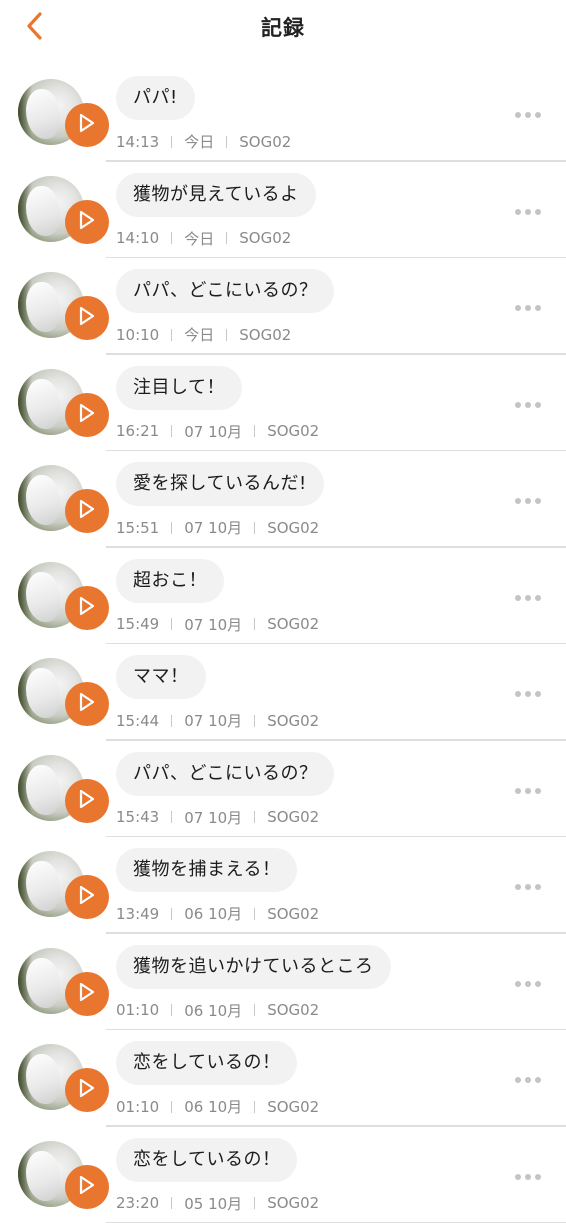 The width and height of the screenshot is (566, 1223). I want to click on record-meta: 16:21 07 10月 SOG02, so click(217, 431).